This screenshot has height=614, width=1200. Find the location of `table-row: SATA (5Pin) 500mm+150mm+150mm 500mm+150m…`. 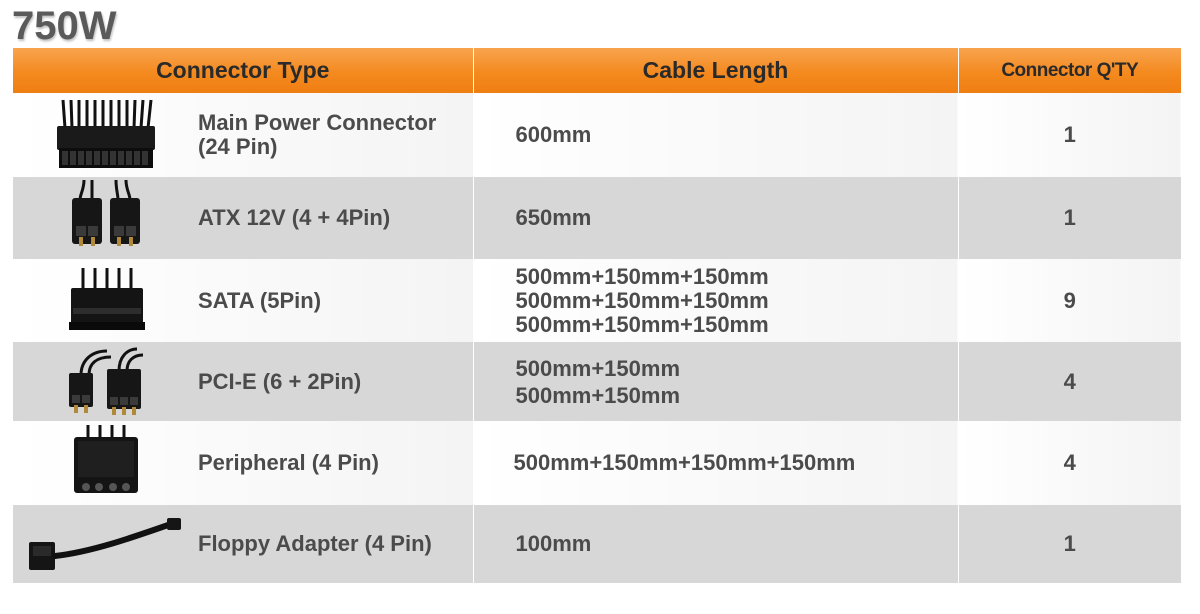

table-row: SATA (5Pin) 500mm+150mm+150mm 500mm+150m… is located at coordinates (597, 300).